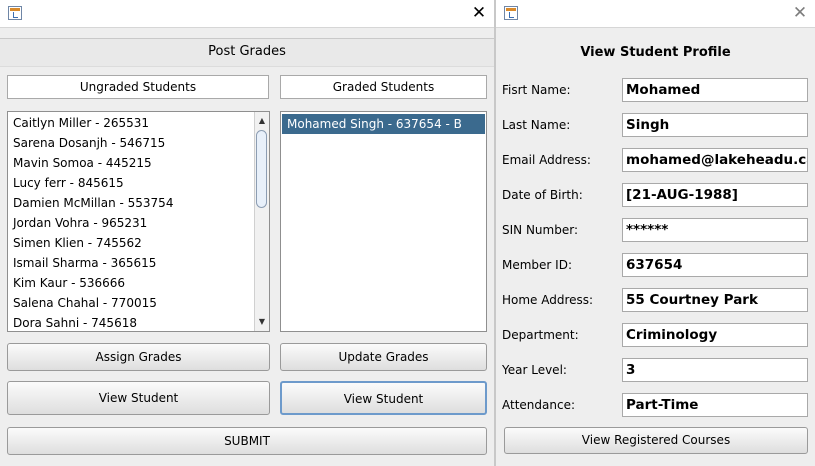  What do you see at coordinates (715, 125) in the screenshot?
I see `profile-field: Singh` at bounding box center [715, 125].